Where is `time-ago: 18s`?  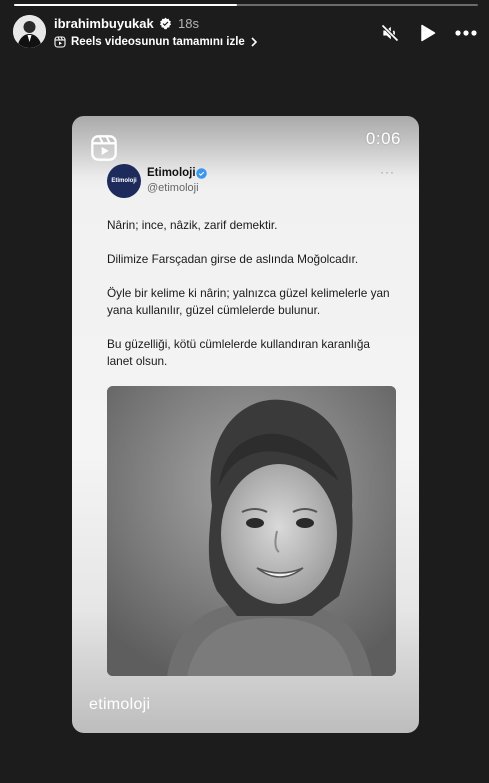
time-ago: 18s is located at coordinates (188, 23).